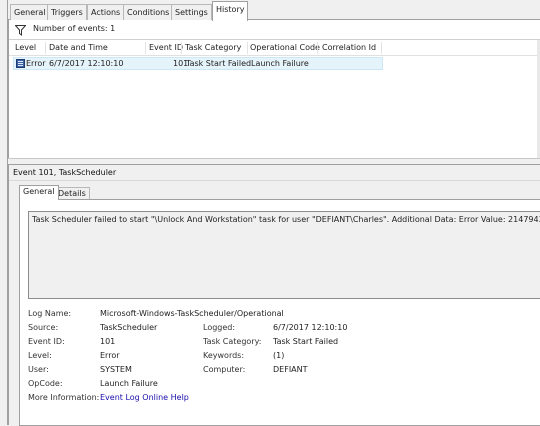 Image resolution: width=540 pixels, height=426 pixels. I want to click on tab-actions: Actions, so click(106, 12).